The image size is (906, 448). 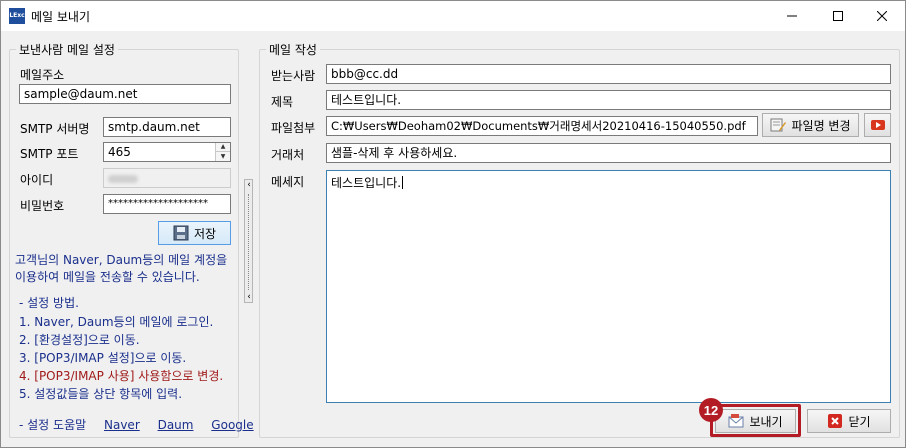 What do you see at coordinates (181, 233) in the screenshot?
I see `save-icon` at bounding box center [181, 233].